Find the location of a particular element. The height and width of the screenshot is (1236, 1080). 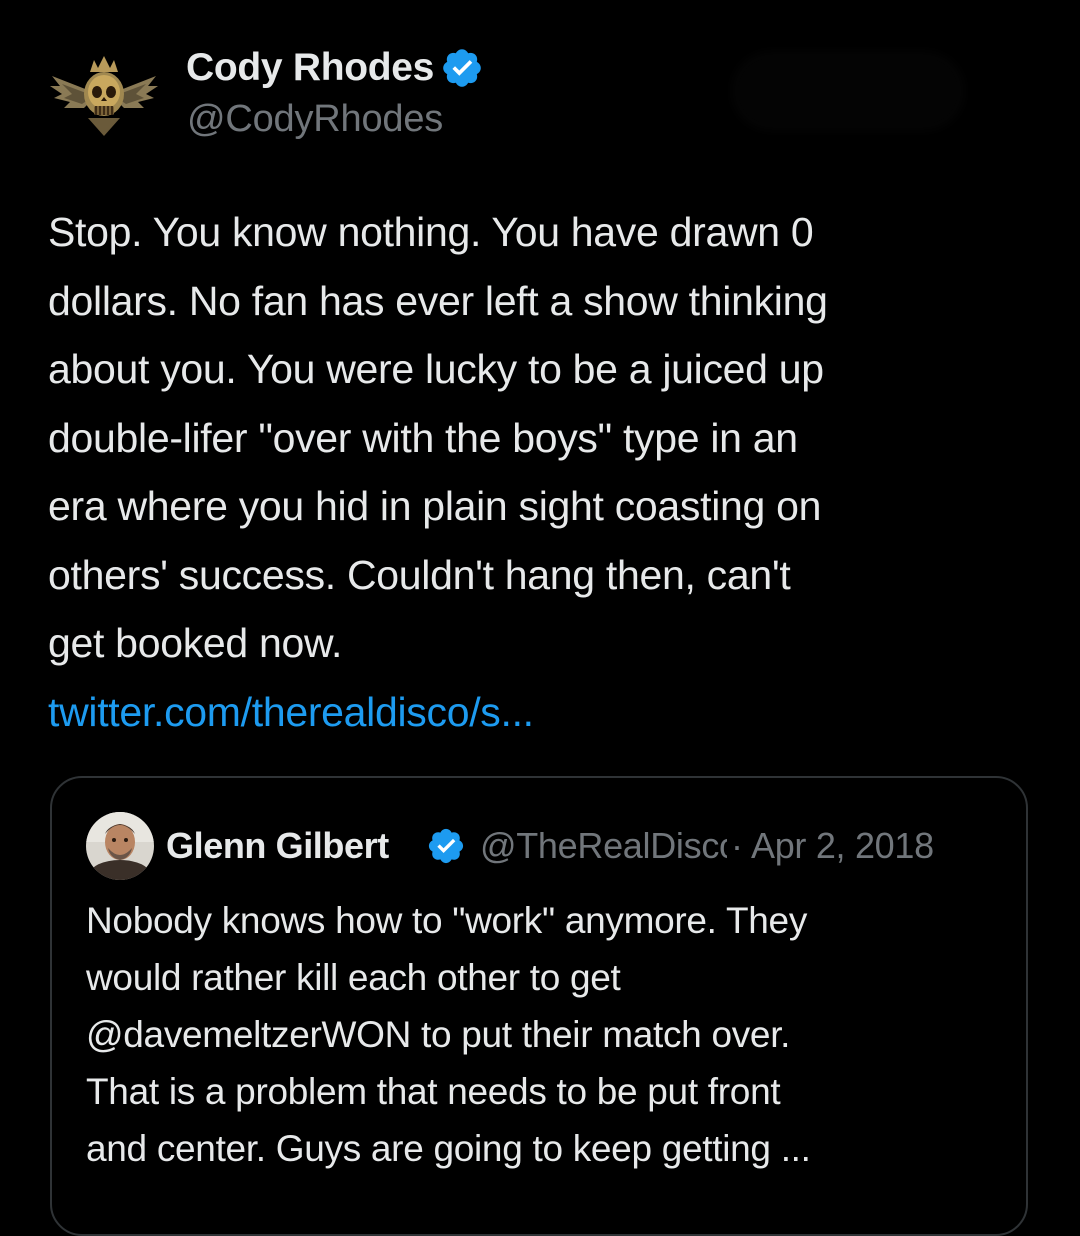

author-handle: @CodyRhodes is located at coordinates (315, 119).